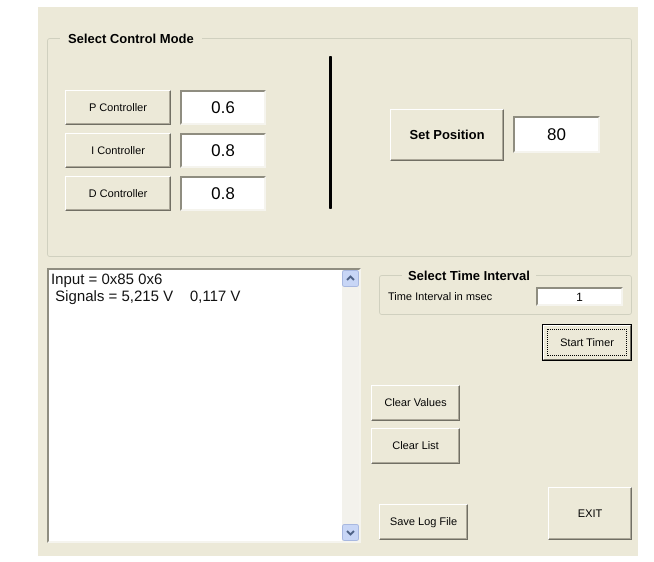 The image size is (654, 562). Describe the element at coordinates (415, 403) in the screenshot. I see `form-button: Clear Values` at that location.